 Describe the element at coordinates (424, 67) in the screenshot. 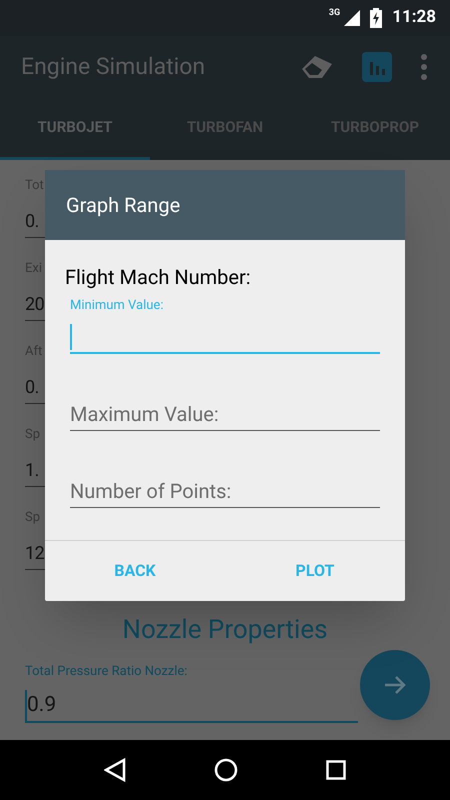

I see `more-options-icon` at that location.